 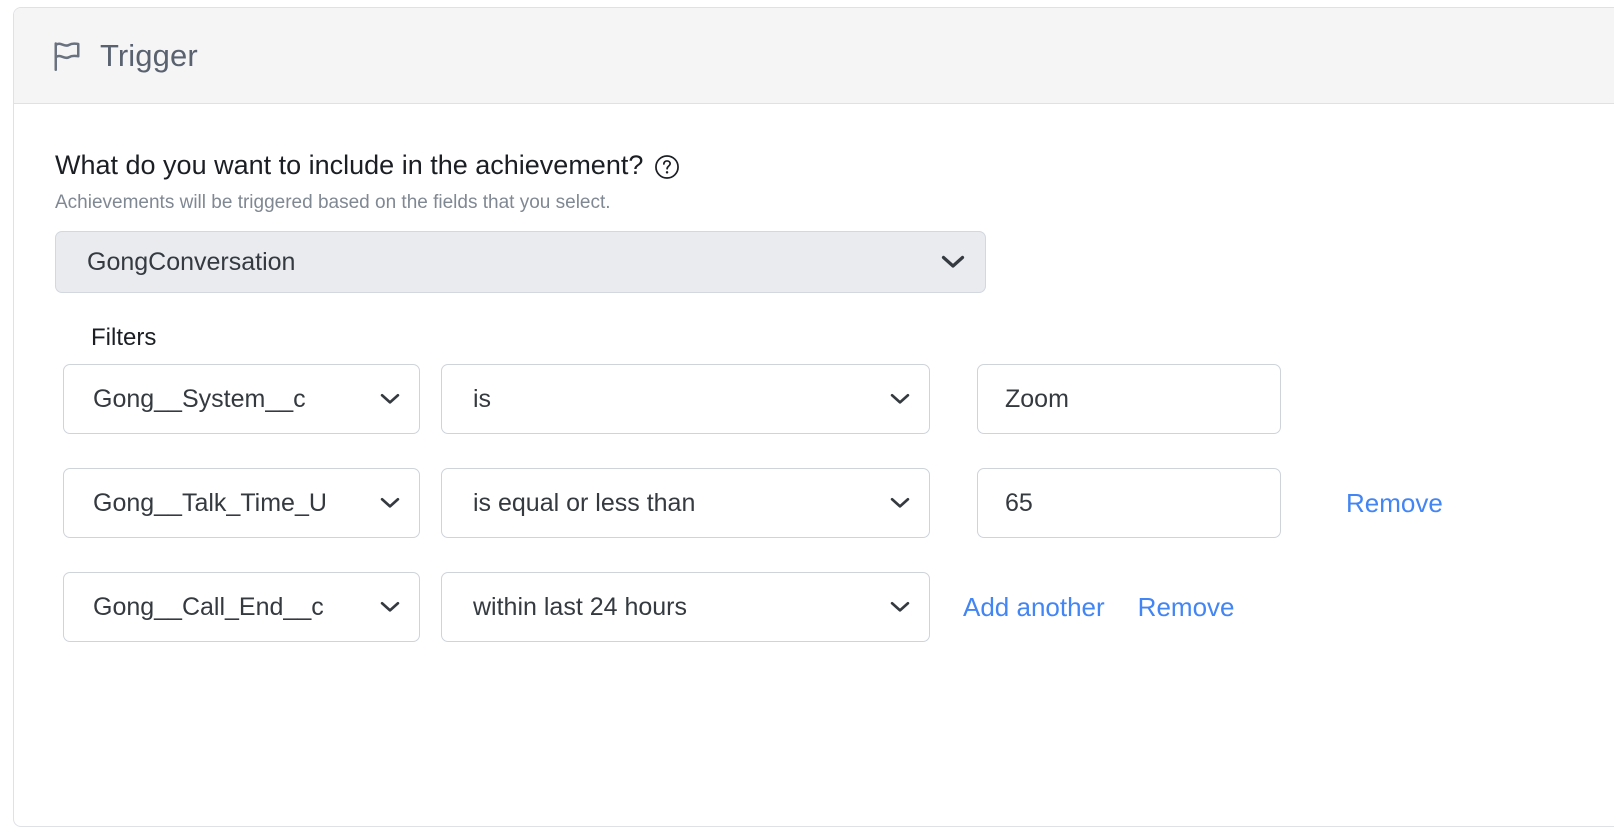 What do you see at coordinates (191, 261) in the screenshot?
I see `object-select-value: GongConversation` at bounding box center [191, 261].